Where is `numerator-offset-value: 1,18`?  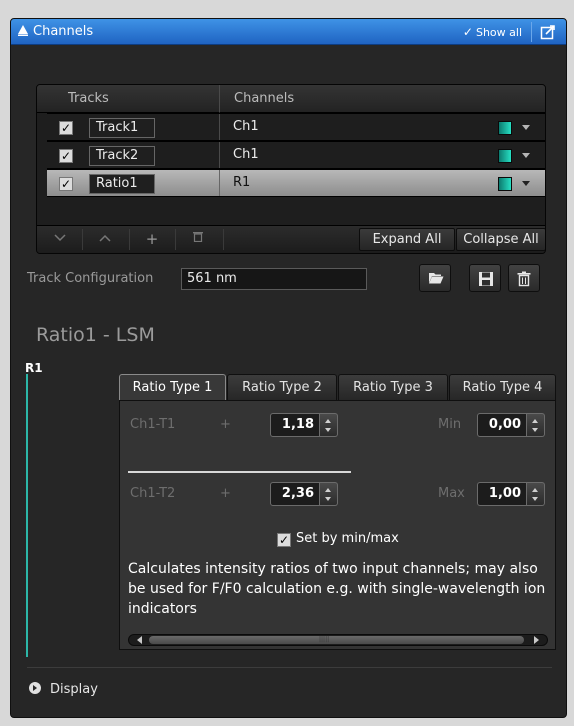 numerator-offset-value: 1,18 is located at coordinates (295, 425).